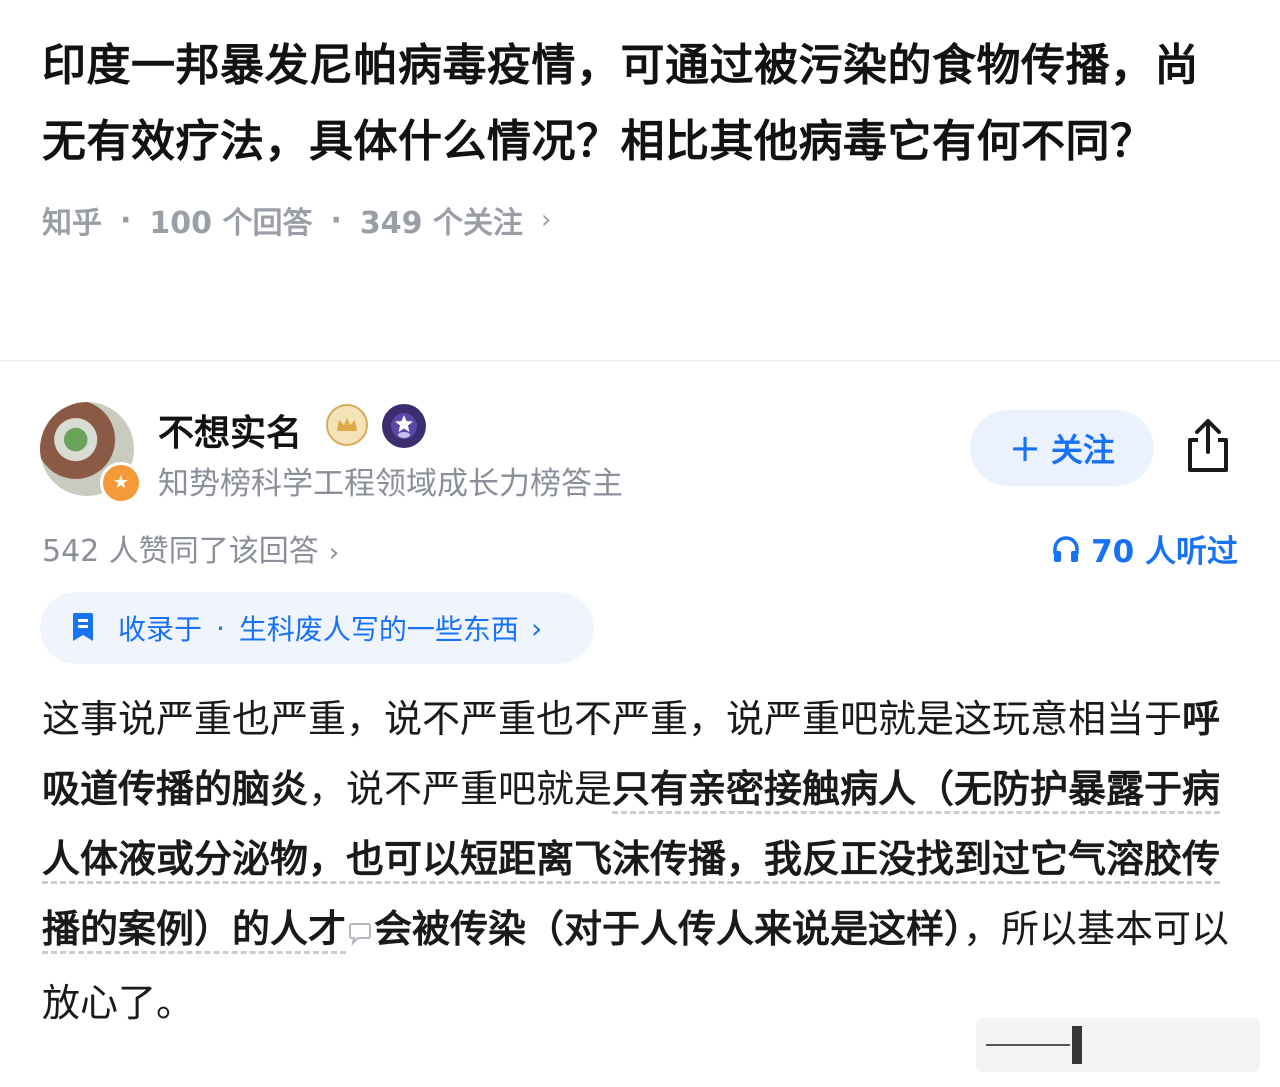 The height and width of the screenshot is (1087, 1280). Describe the element at coordinates (180, 551) in the screenshot. I see `votes-count: 542 人赞同了该回答` at that location.